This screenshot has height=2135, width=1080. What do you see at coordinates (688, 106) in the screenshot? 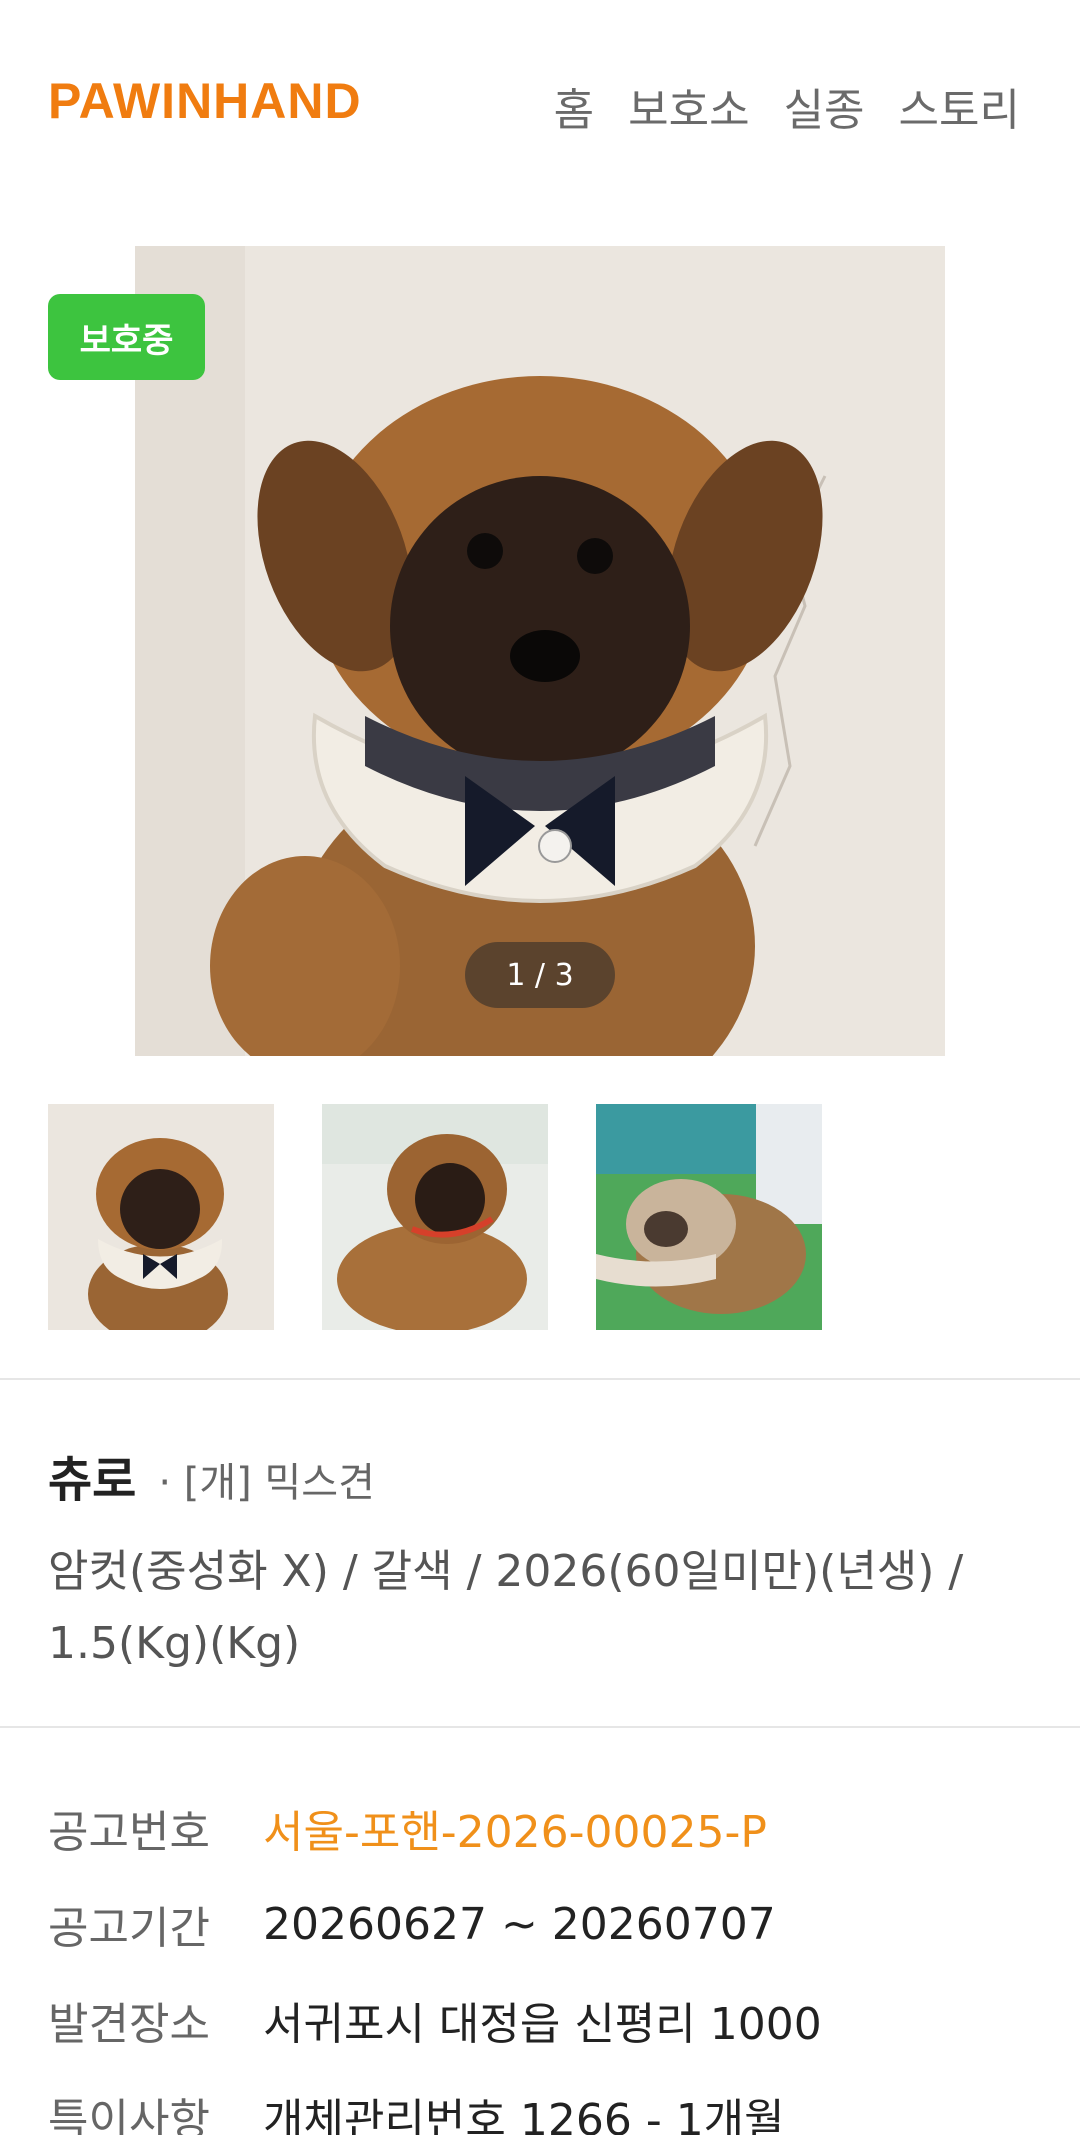
I see `nav-shelter: 보호소` at bounding box center [688, 106].